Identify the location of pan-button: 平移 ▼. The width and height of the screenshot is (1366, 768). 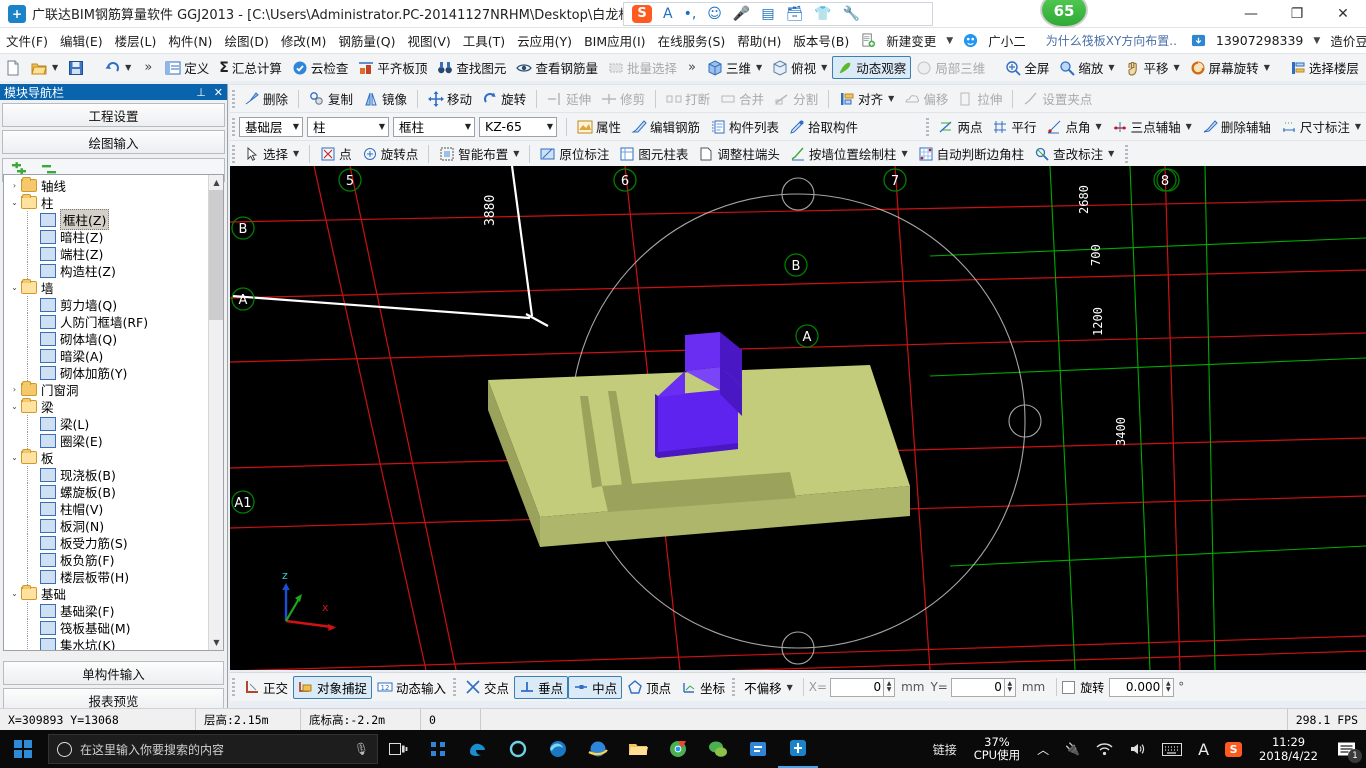
(1152, 67).